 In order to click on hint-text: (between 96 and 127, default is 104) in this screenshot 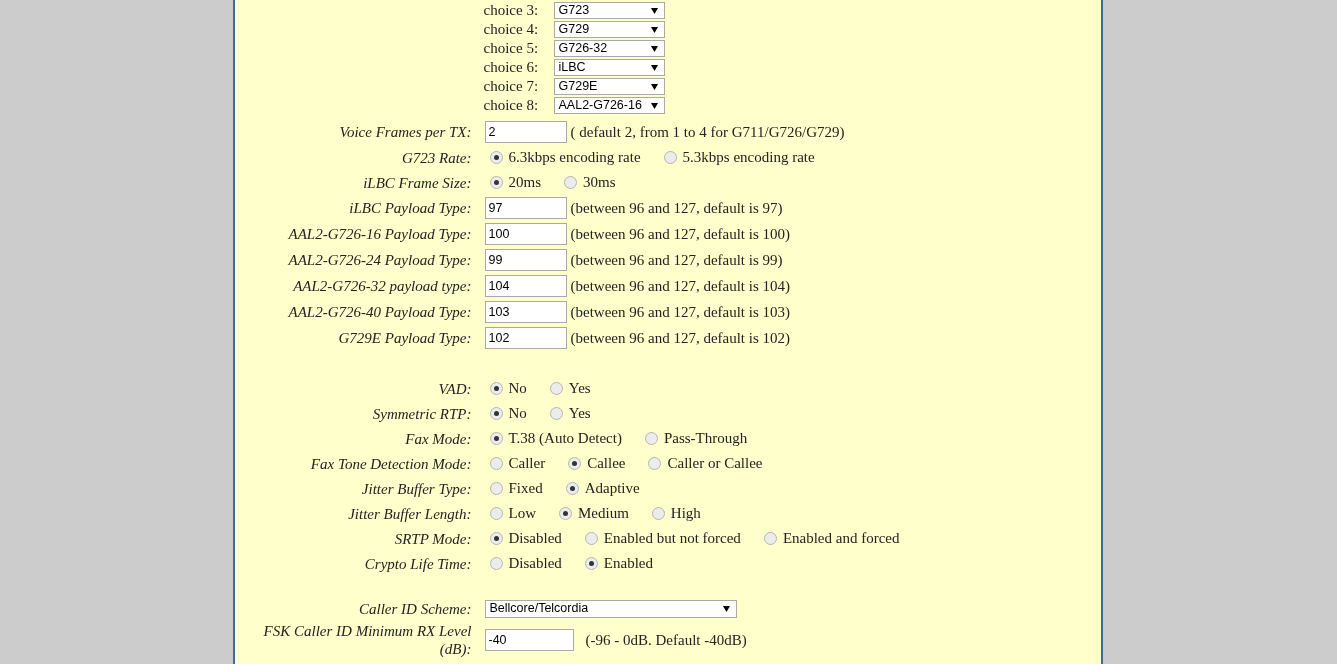, I will do `click(680, 286)`.